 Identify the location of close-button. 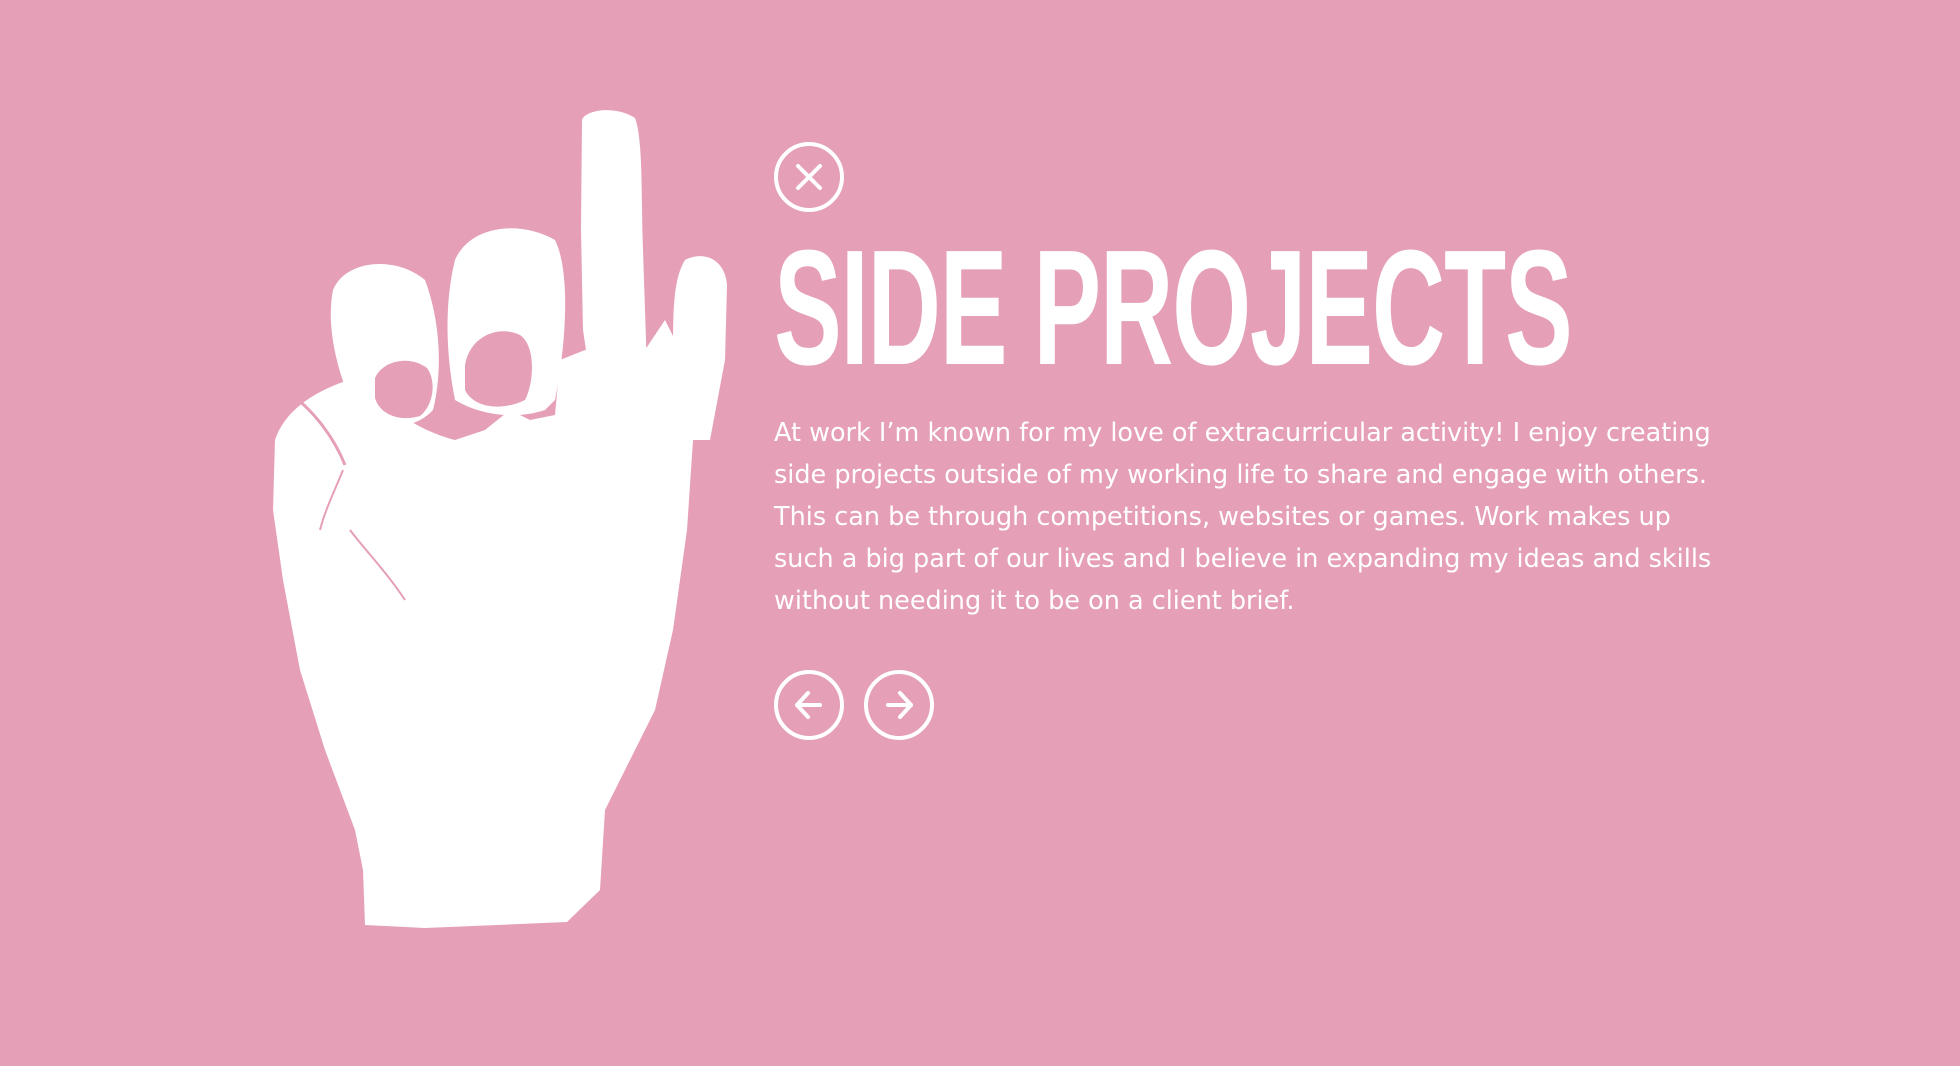
(809, 177).